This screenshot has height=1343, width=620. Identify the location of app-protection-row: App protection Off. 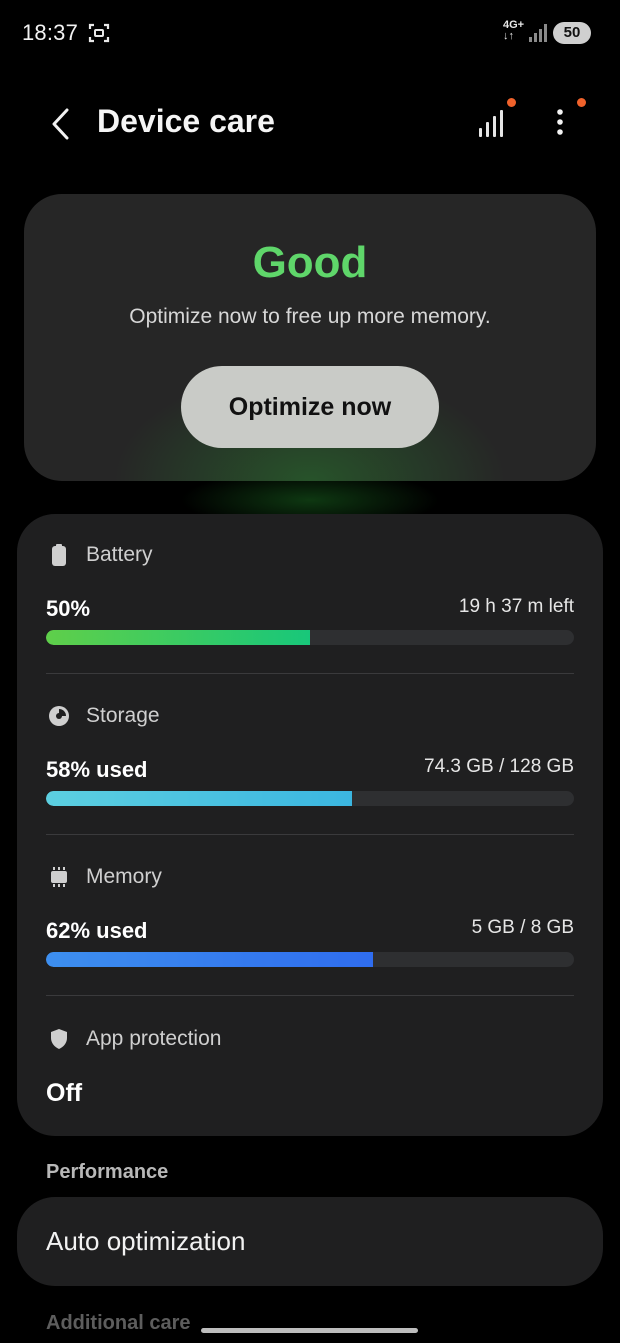
(310, 1074).